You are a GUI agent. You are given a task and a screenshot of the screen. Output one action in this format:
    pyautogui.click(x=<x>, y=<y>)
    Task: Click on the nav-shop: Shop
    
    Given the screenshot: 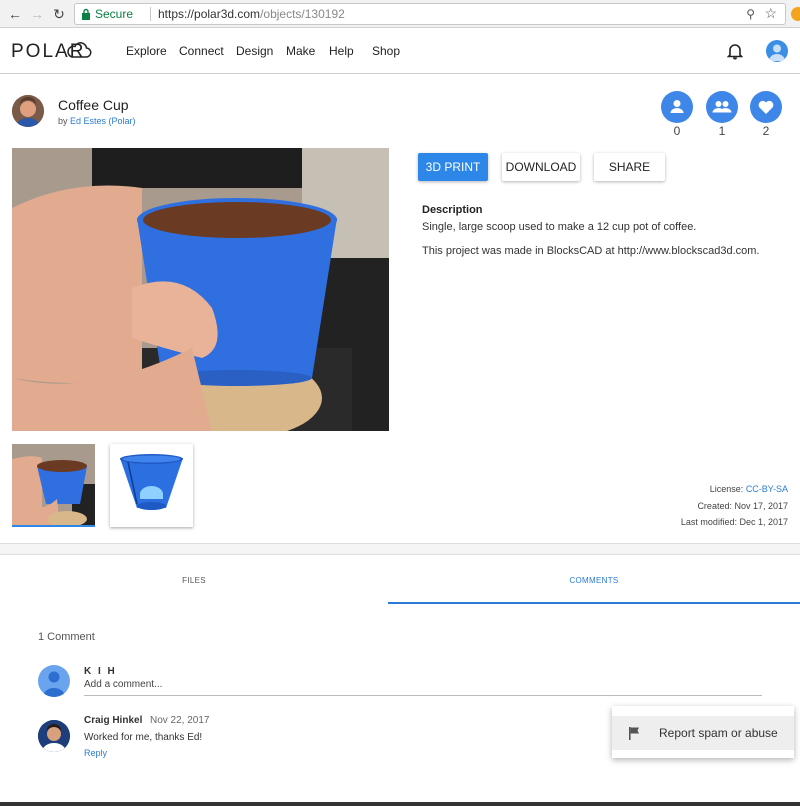 What is the action you would take?
    pyautogui.click(x=386, y=51)
    